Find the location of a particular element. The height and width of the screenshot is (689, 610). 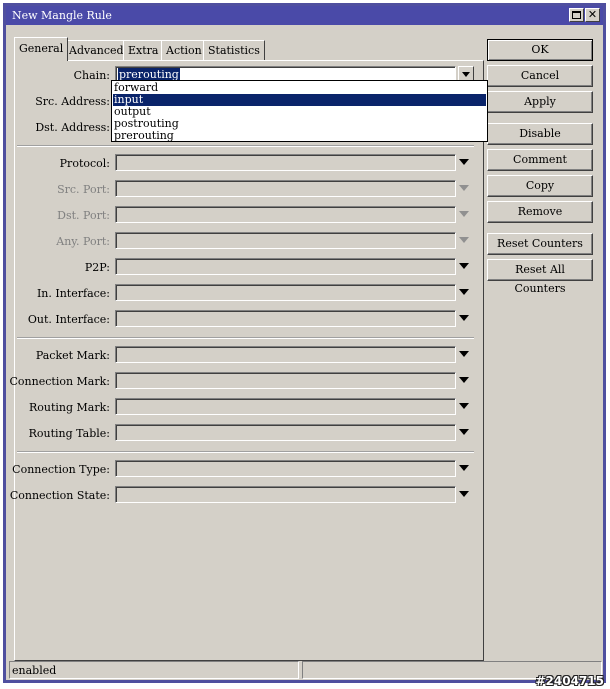

apply-button: Apply is located at coordinates (540, 102).